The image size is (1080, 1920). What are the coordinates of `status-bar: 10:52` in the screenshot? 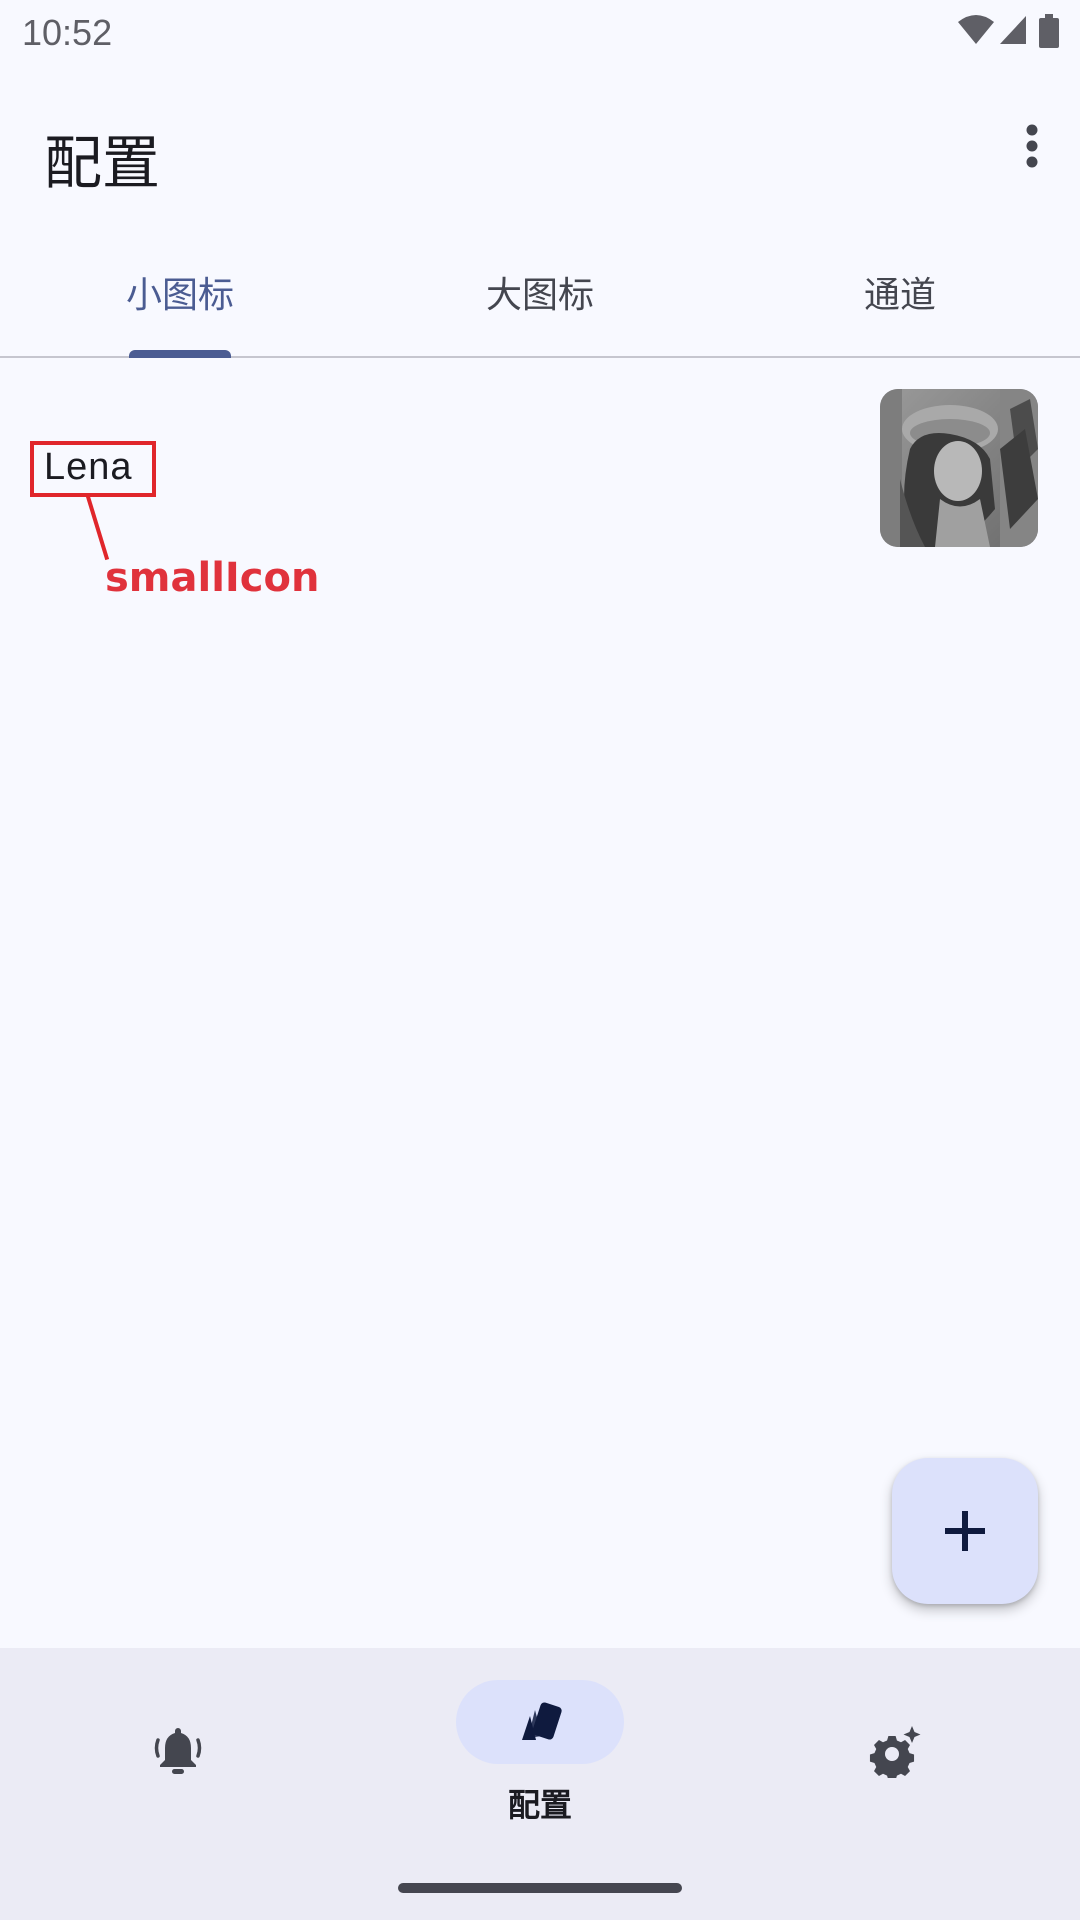 It's located at (540, 32).